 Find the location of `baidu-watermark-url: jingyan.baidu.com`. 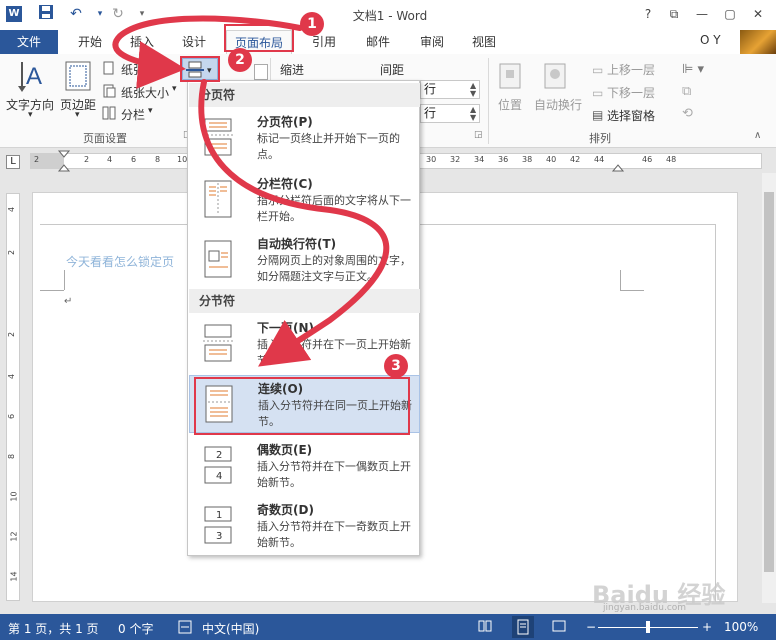

baidu-watermark-url: jingyan.baidu.com is located at coordinates (645, 608).